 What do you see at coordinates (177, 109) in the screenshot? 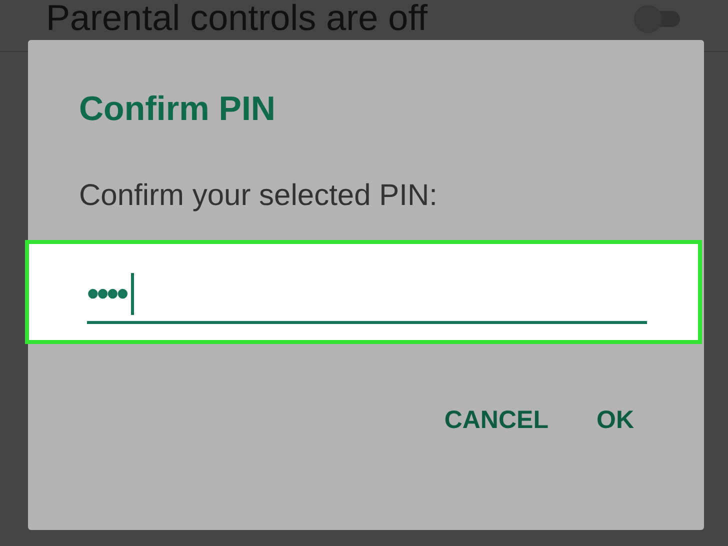
I see `dialog-title: Confirm PIN` at bounding box center [177, 109].